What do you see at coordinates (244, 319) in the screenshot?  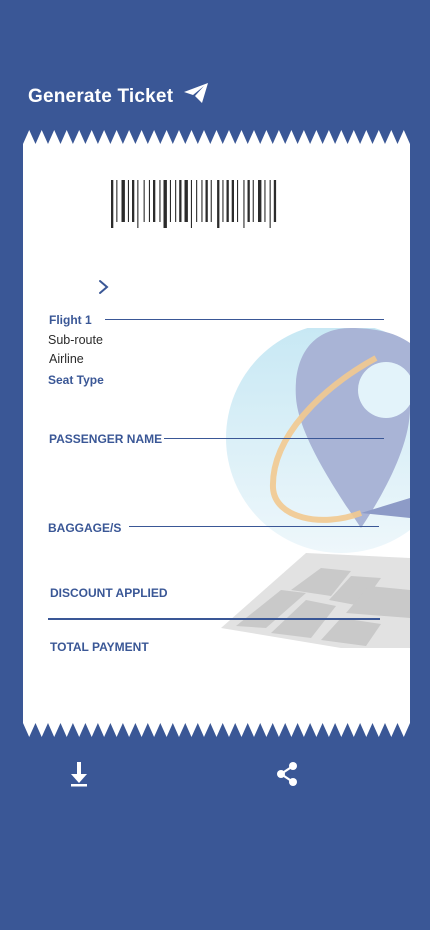 I see `flight-divider` at bounding box center [244, 319].